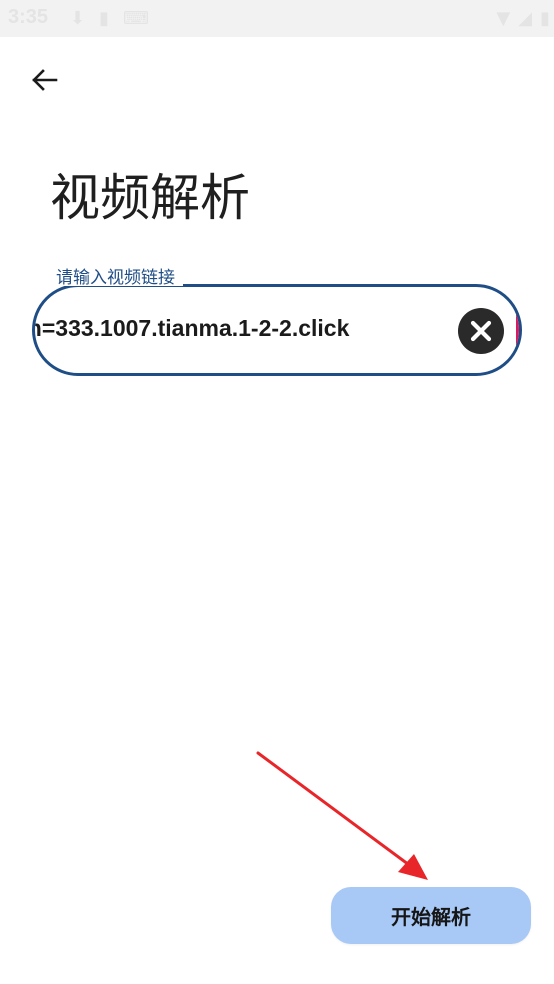 This screenshot has height=984, width=554. What do you see at coordinates (503, 18) in the screenshot?
I see `wifi-icon: ▼` at bounding box center [503, 18].